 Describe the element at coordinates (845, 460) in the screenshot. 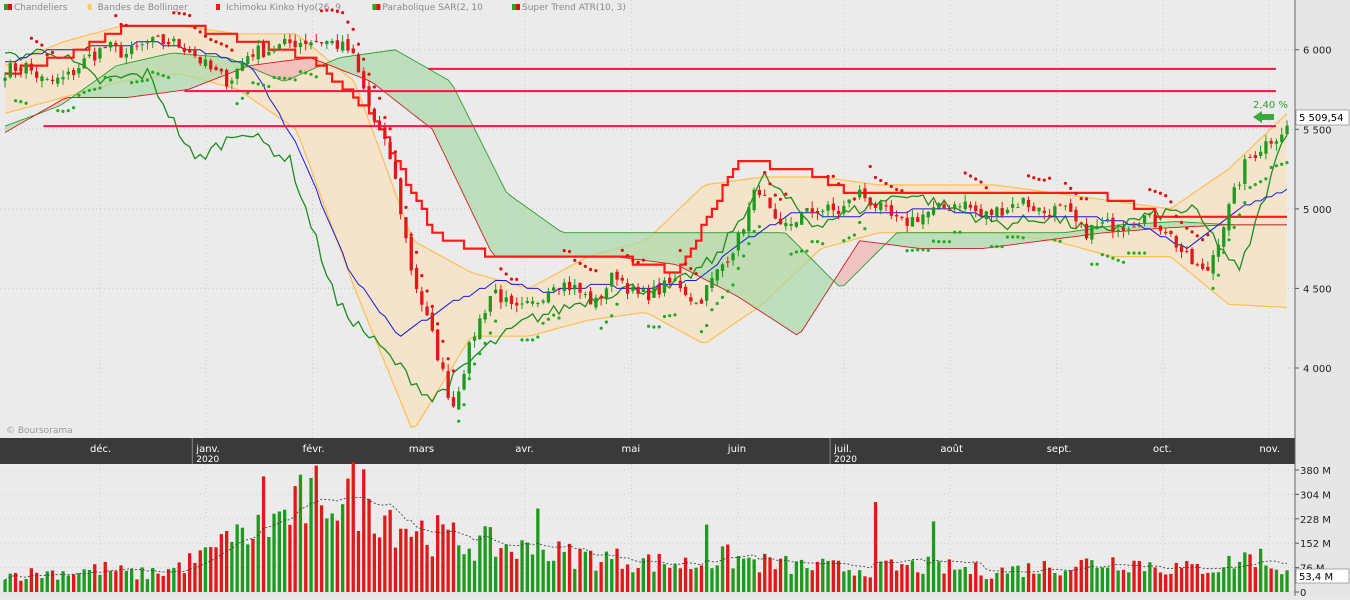

I see `year-label: 2020` at that location.